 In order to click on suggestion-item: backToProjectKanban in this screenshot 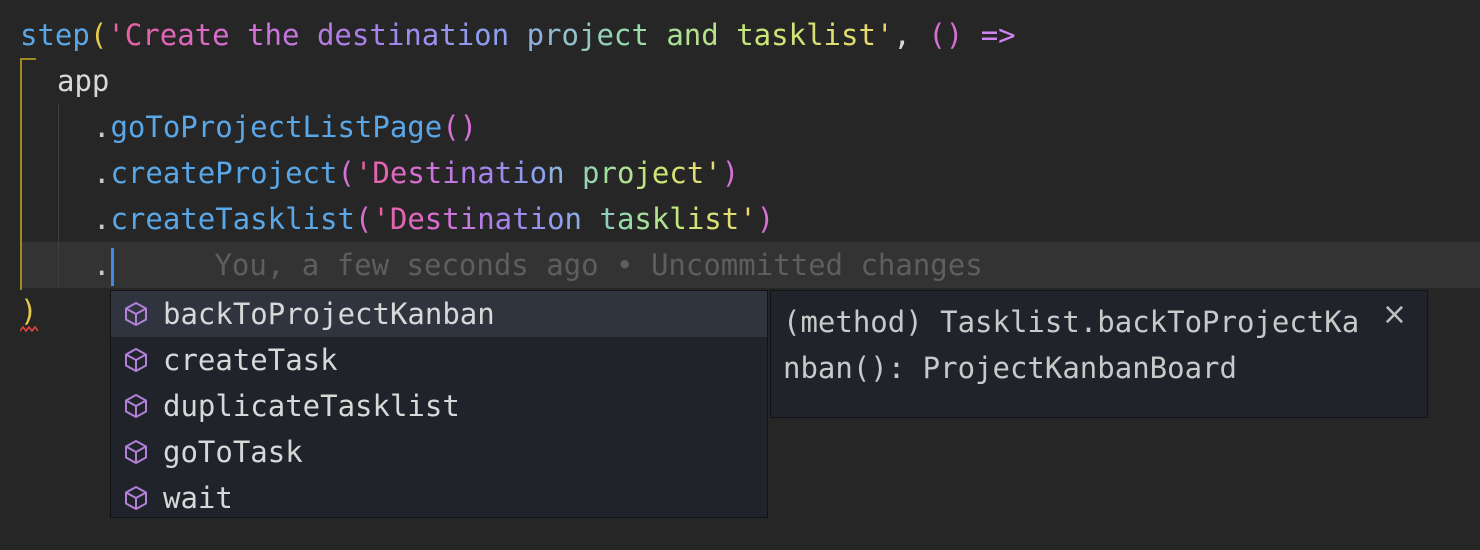, I will do `click(439, 314)`.